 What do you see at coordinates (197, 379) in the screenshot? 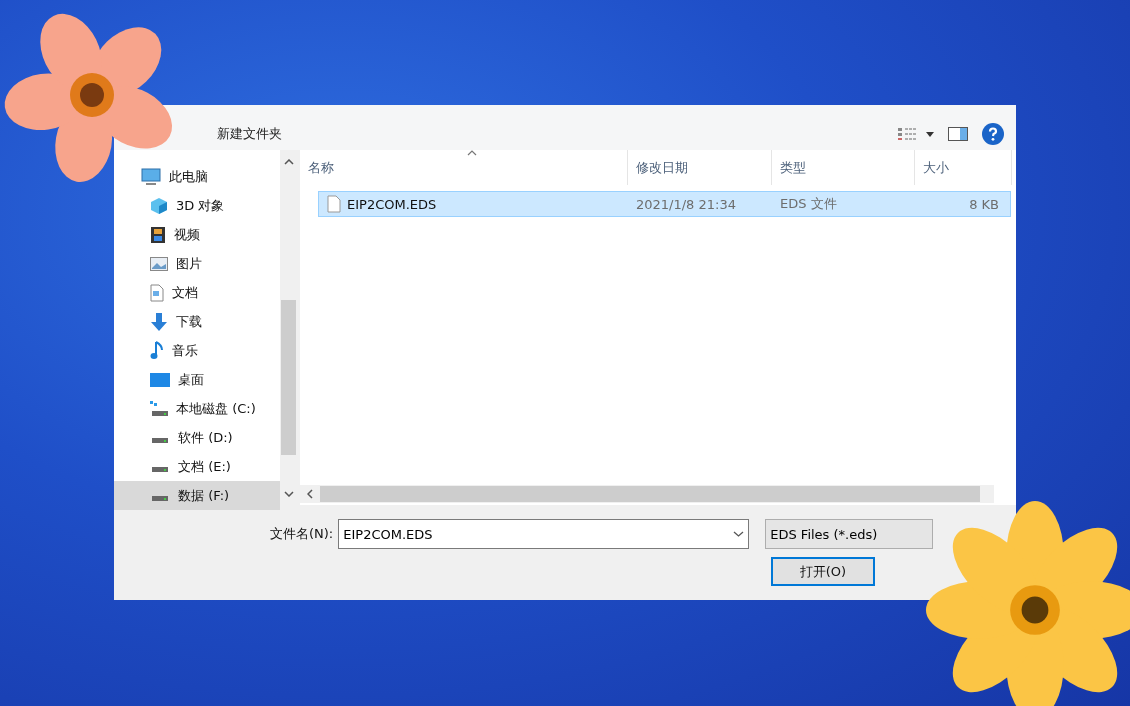
I see `nav-item: 桌面` at bounding box center [197, 379].